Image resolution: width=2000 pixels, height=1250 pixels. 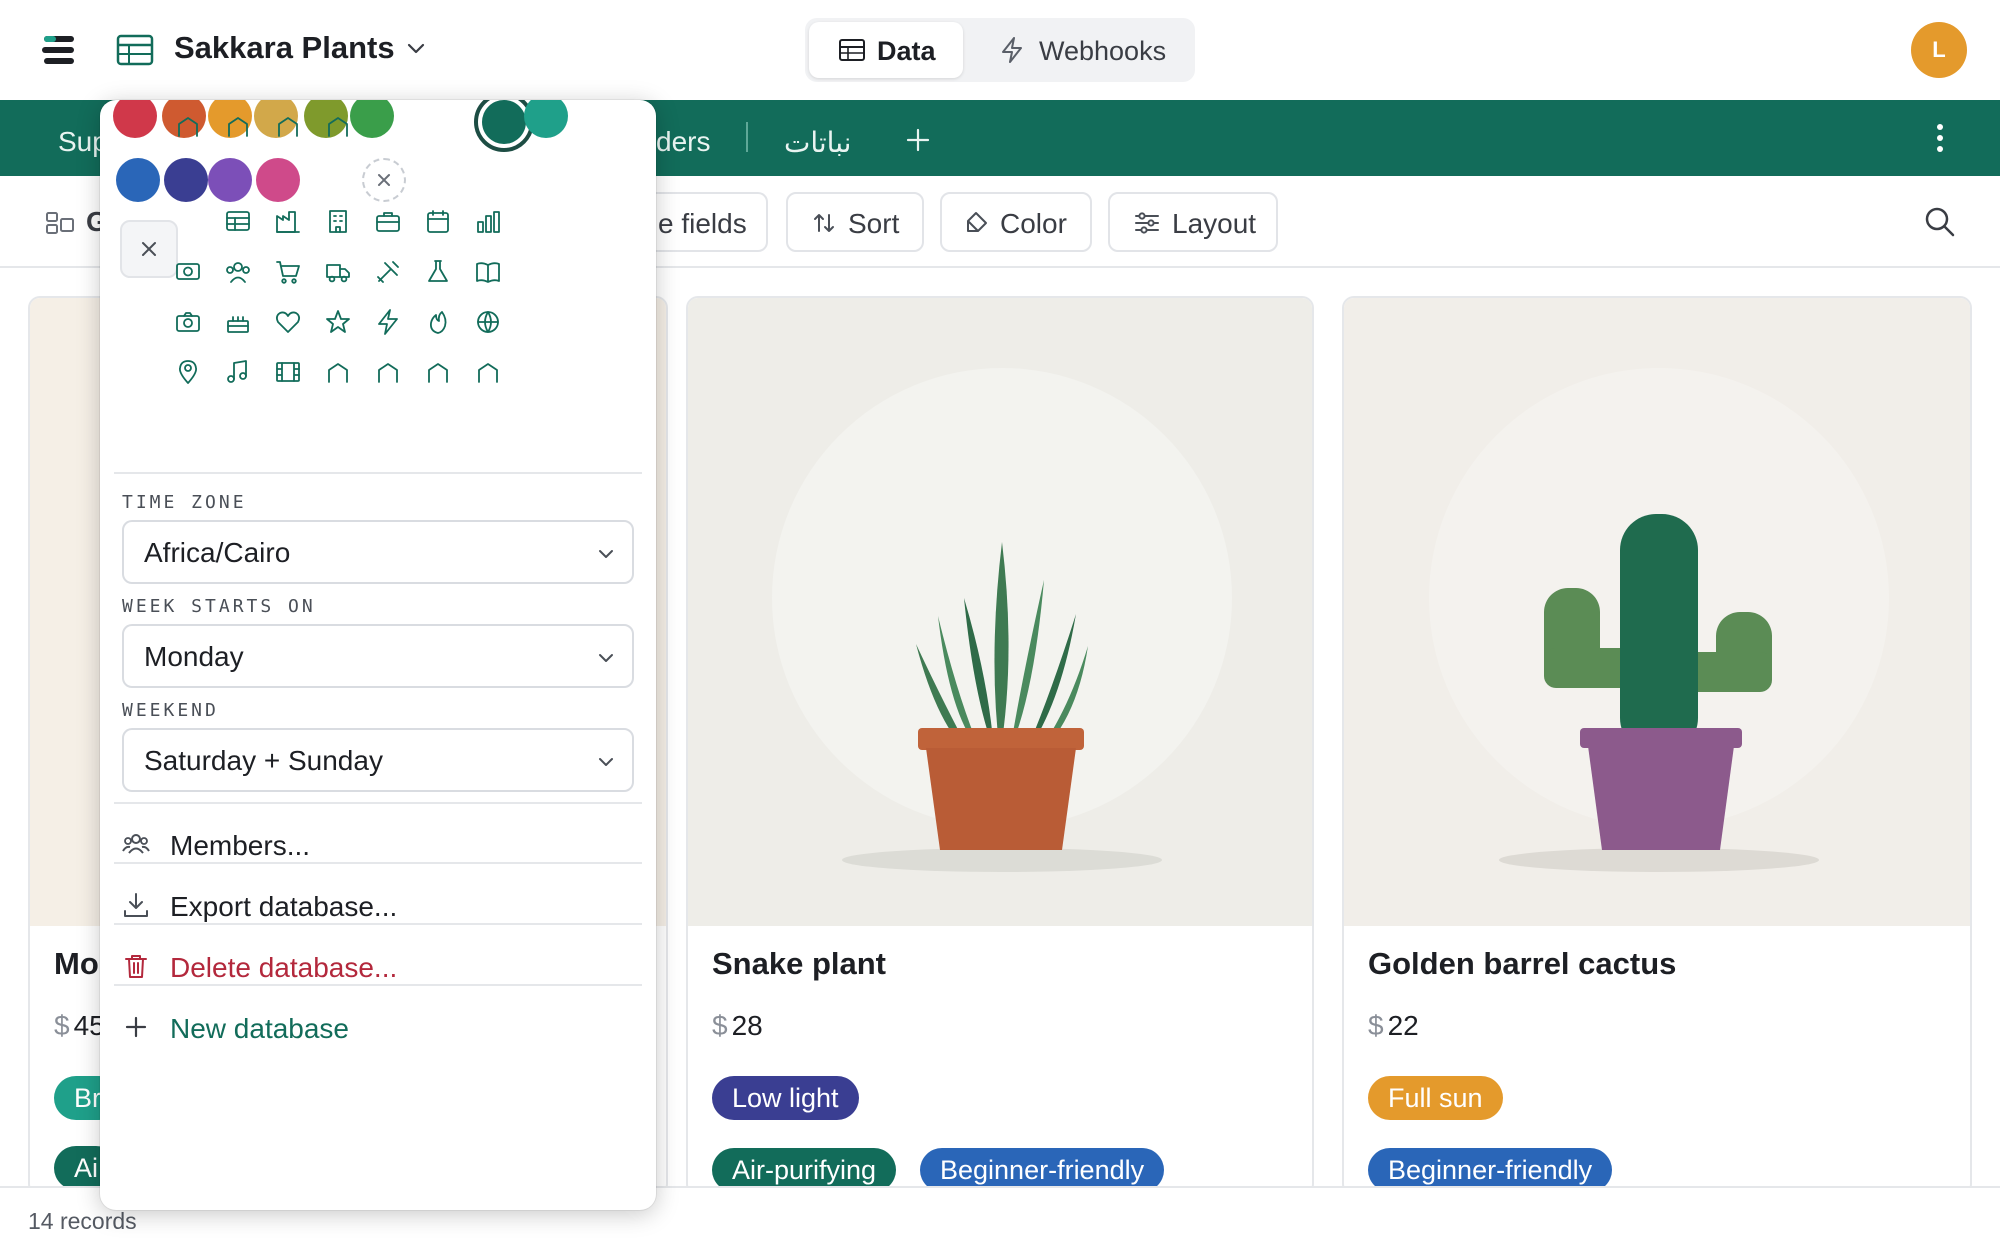 I want to click on time-zone-select: Africa/Cairo, so click(x=378, y=552).